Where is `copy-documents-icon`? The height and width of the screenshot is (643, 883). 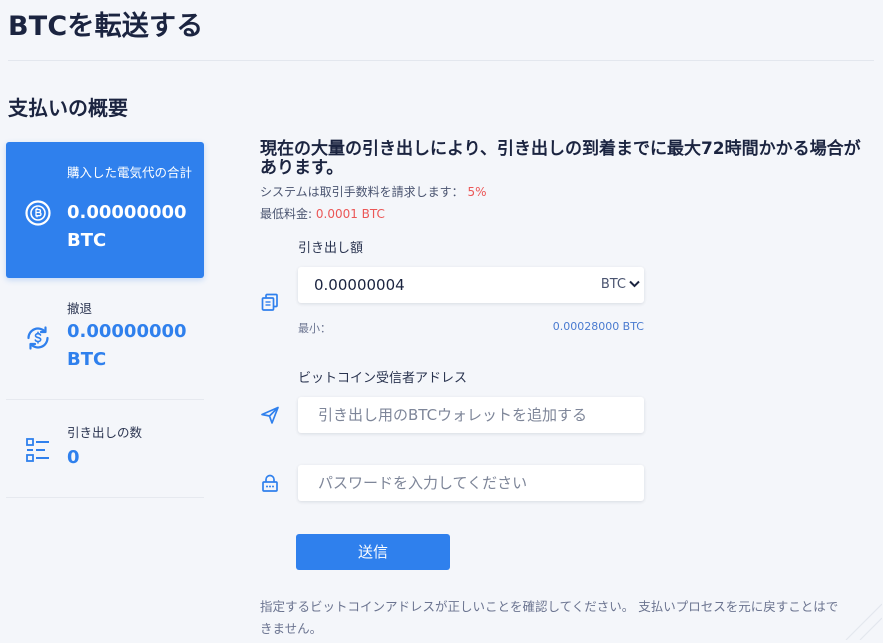 copy-documents-icon is located at coordinates (269, 302).